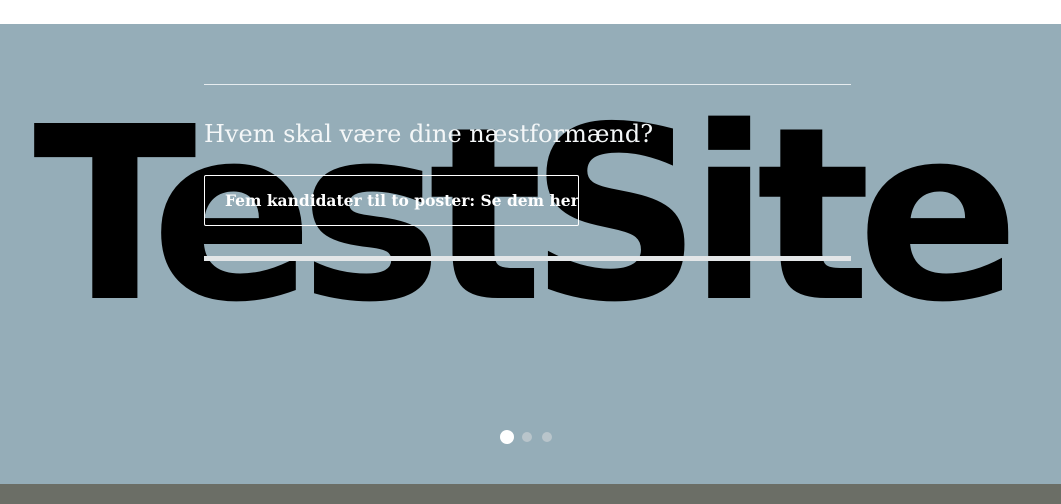  I want to click on slide-headline: Hvem skal være dine næstformænd?, so click(429, 134).